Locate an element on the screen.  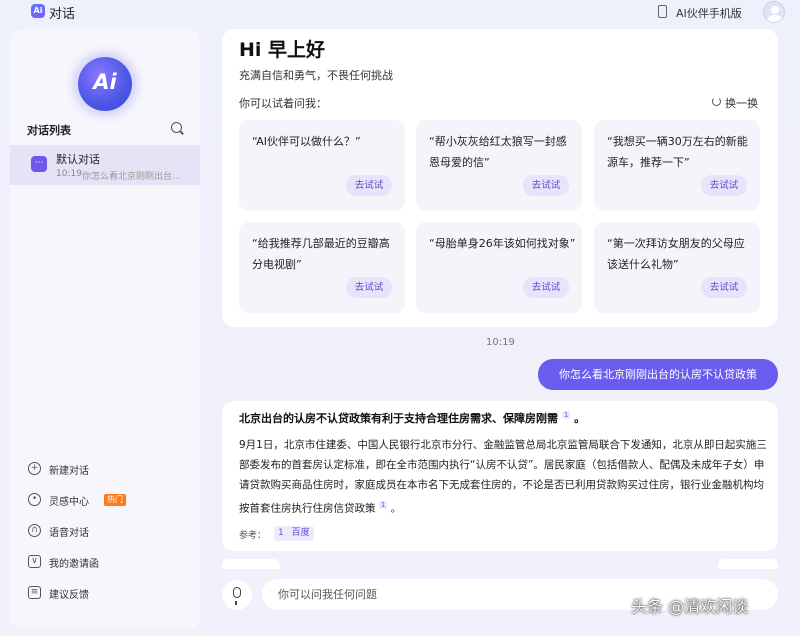
nav-feedback: ≡ 建议反馈 is located at coordinates (108, 593).